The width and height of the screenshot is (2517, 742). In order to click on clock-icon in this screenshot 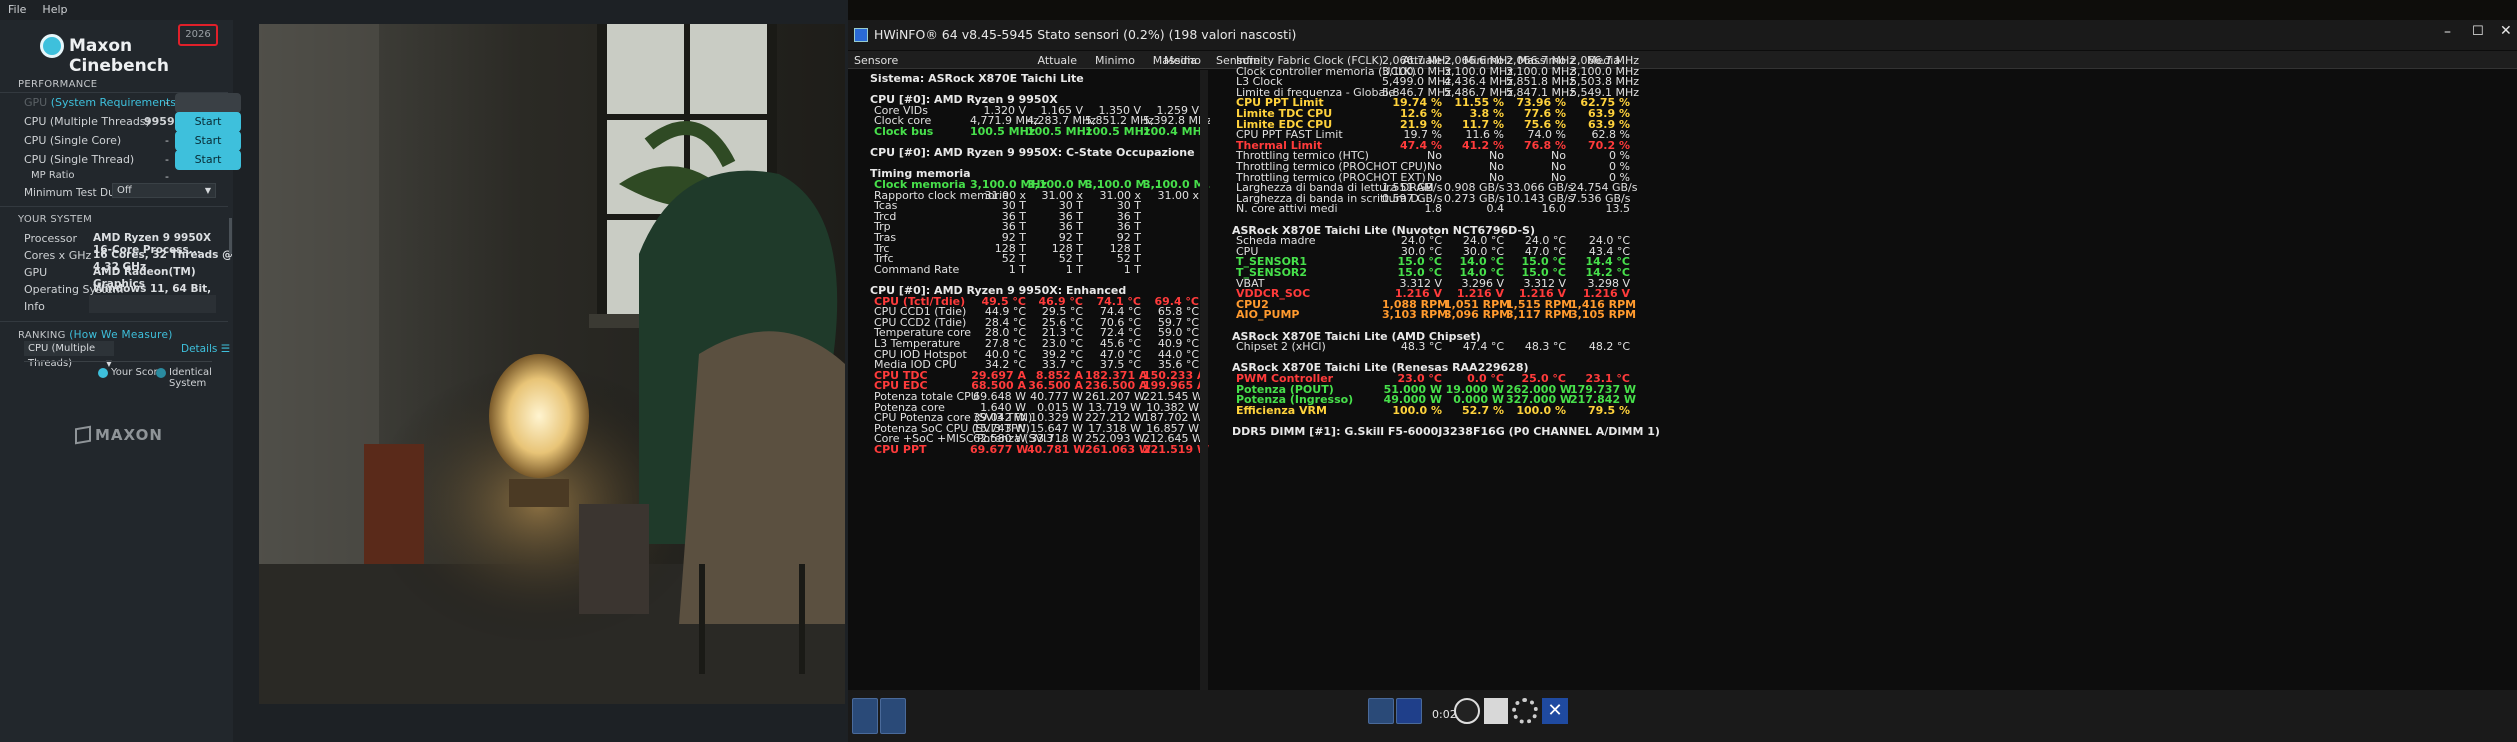, I will do `click(1467, 711)`.